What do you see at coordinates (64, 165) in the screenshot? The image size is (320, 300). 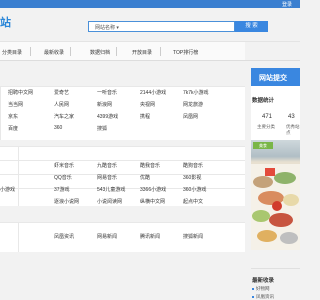 I see `site-link: 虾米音乐` at bounding box center [64, 165].